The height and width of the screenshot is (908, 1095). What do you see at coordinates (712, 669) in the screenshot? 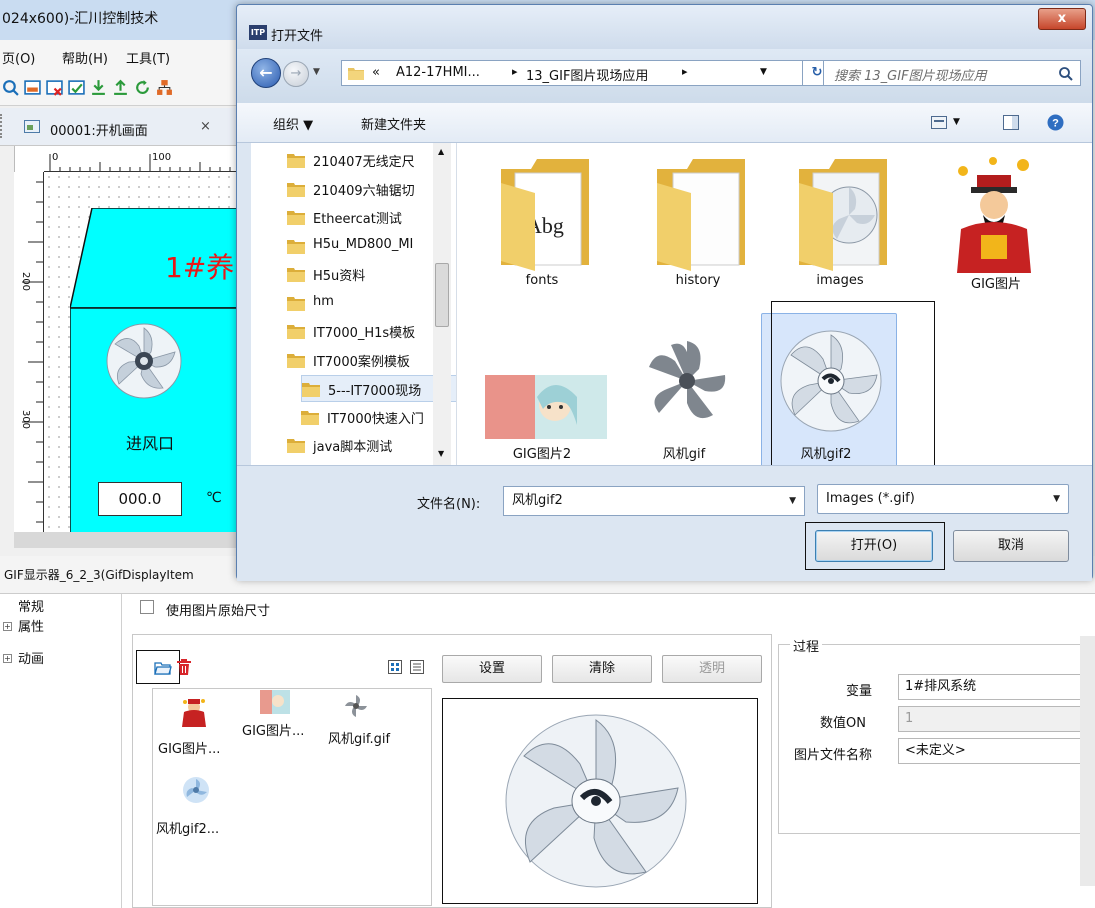
I see `transparent-button: 透明` at bounding box center [712, 669].